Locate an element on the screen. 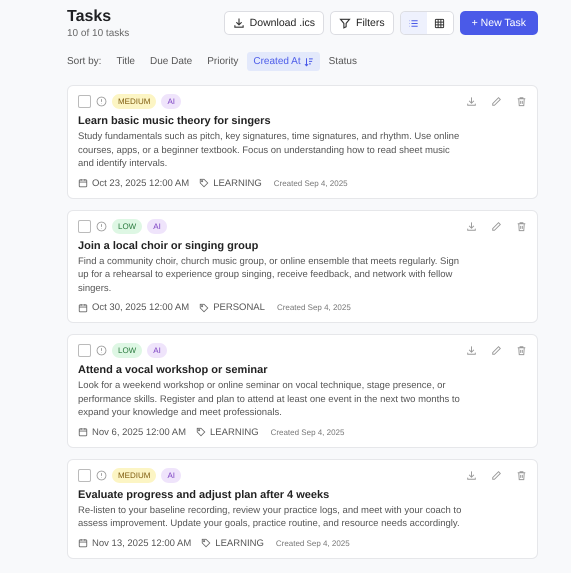 The image size is (571, 573). task-title: Learn basic music theory for singers is located at coordinates (175, 121).